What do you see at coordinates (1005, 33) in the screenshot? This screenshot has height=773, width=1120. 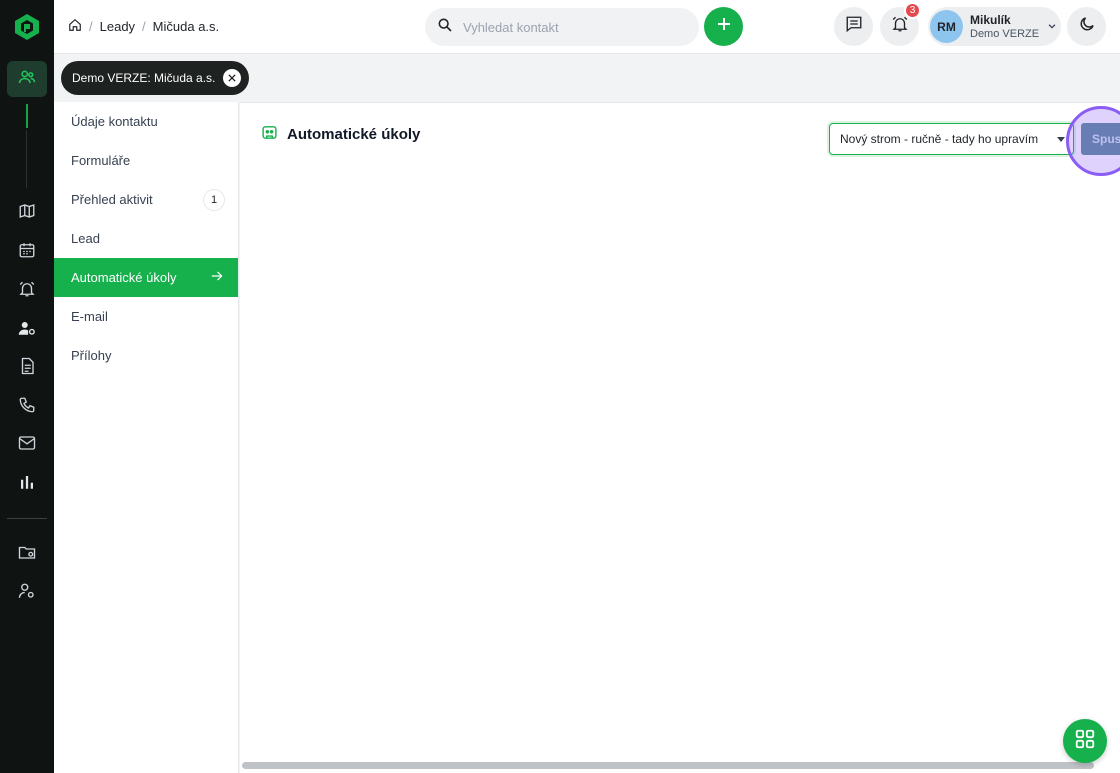 I see `user-org: Demo VERZE` at bounding box center [1005, 33].